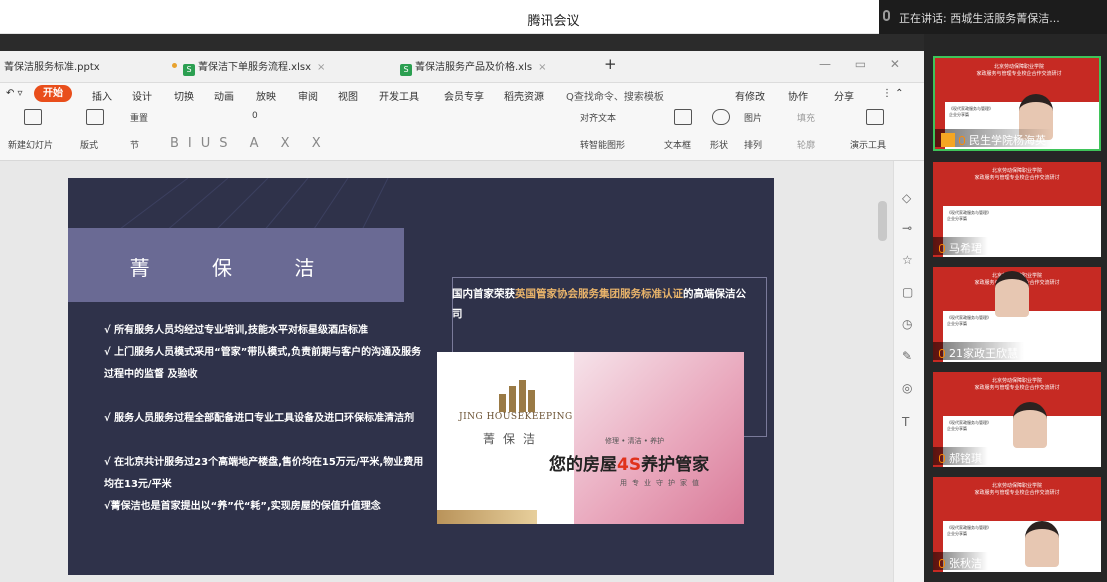  I want to click on menu-start: 开始, so click(53, 93).